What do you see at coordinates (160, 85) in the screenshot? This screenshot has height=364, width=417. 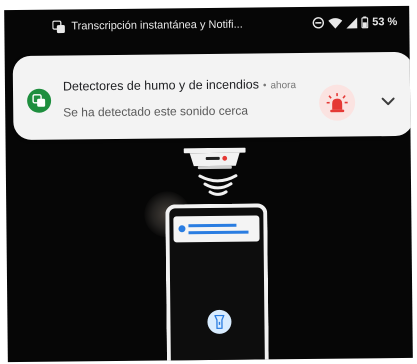 I see `notification-title: Detectores de humo y de incendios` at bounding box center [160, 85].